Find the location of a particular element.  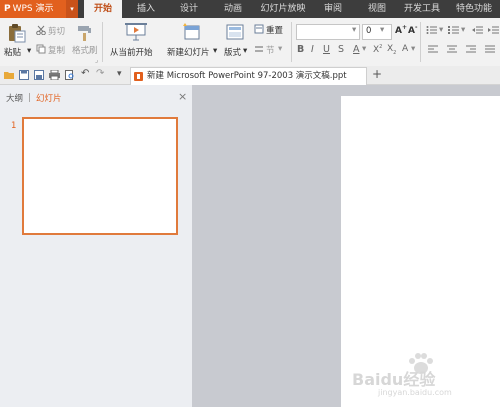

ppt-file-icon is located at coordinates (138, 76).